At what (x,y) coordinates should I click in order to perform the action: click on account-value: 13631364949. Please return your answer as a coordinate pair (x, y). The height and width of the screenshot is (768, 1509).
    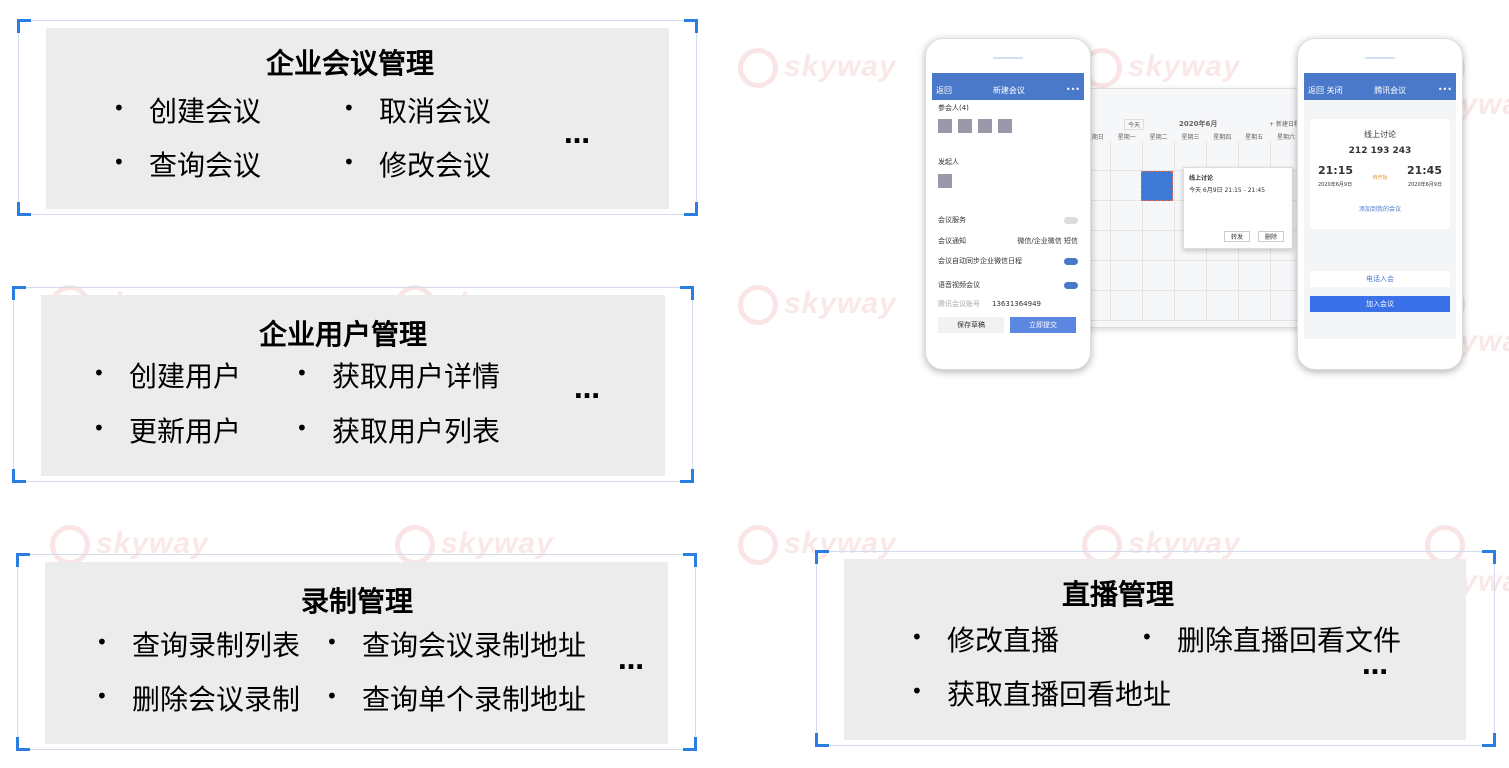
    Looking at the image, I should click on (1016, 304).